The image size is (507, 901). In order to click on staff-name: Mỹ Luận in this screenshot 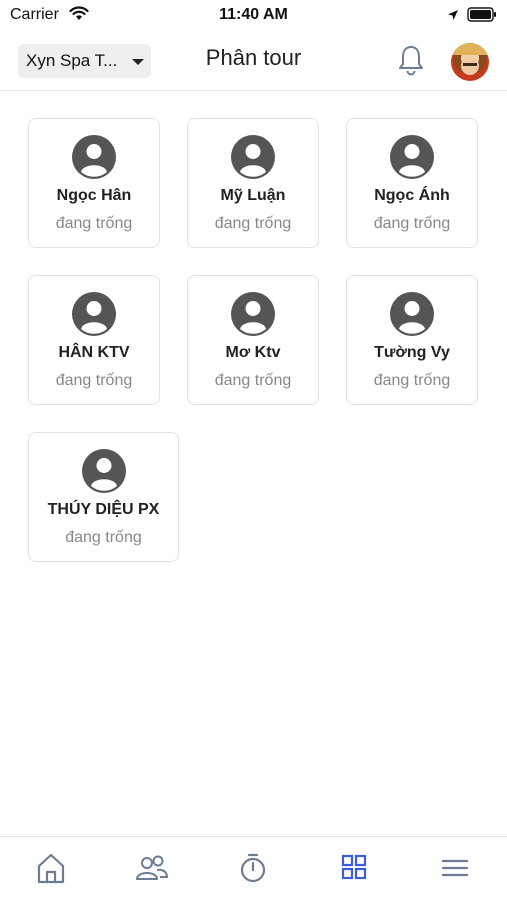, I will do `click(253, 195)`.